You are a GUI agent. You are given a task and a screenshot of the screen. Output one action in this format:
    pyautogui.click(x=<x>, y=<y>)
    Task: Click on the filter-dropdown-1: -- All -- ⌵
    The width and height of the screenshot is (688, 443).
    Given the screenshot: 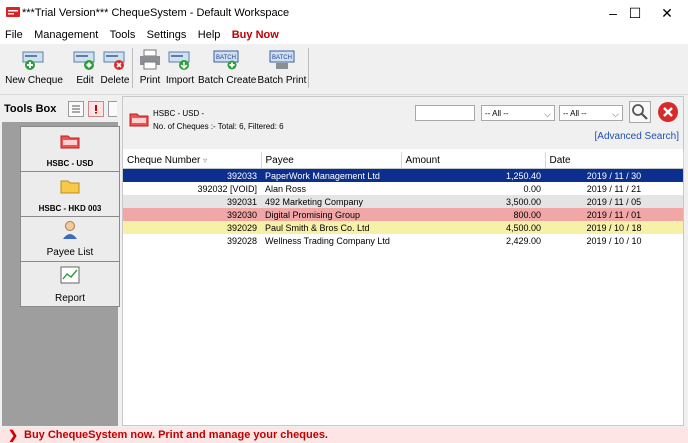 What is the action you would take?
    pyautogui.click(x=518, y=113)
    